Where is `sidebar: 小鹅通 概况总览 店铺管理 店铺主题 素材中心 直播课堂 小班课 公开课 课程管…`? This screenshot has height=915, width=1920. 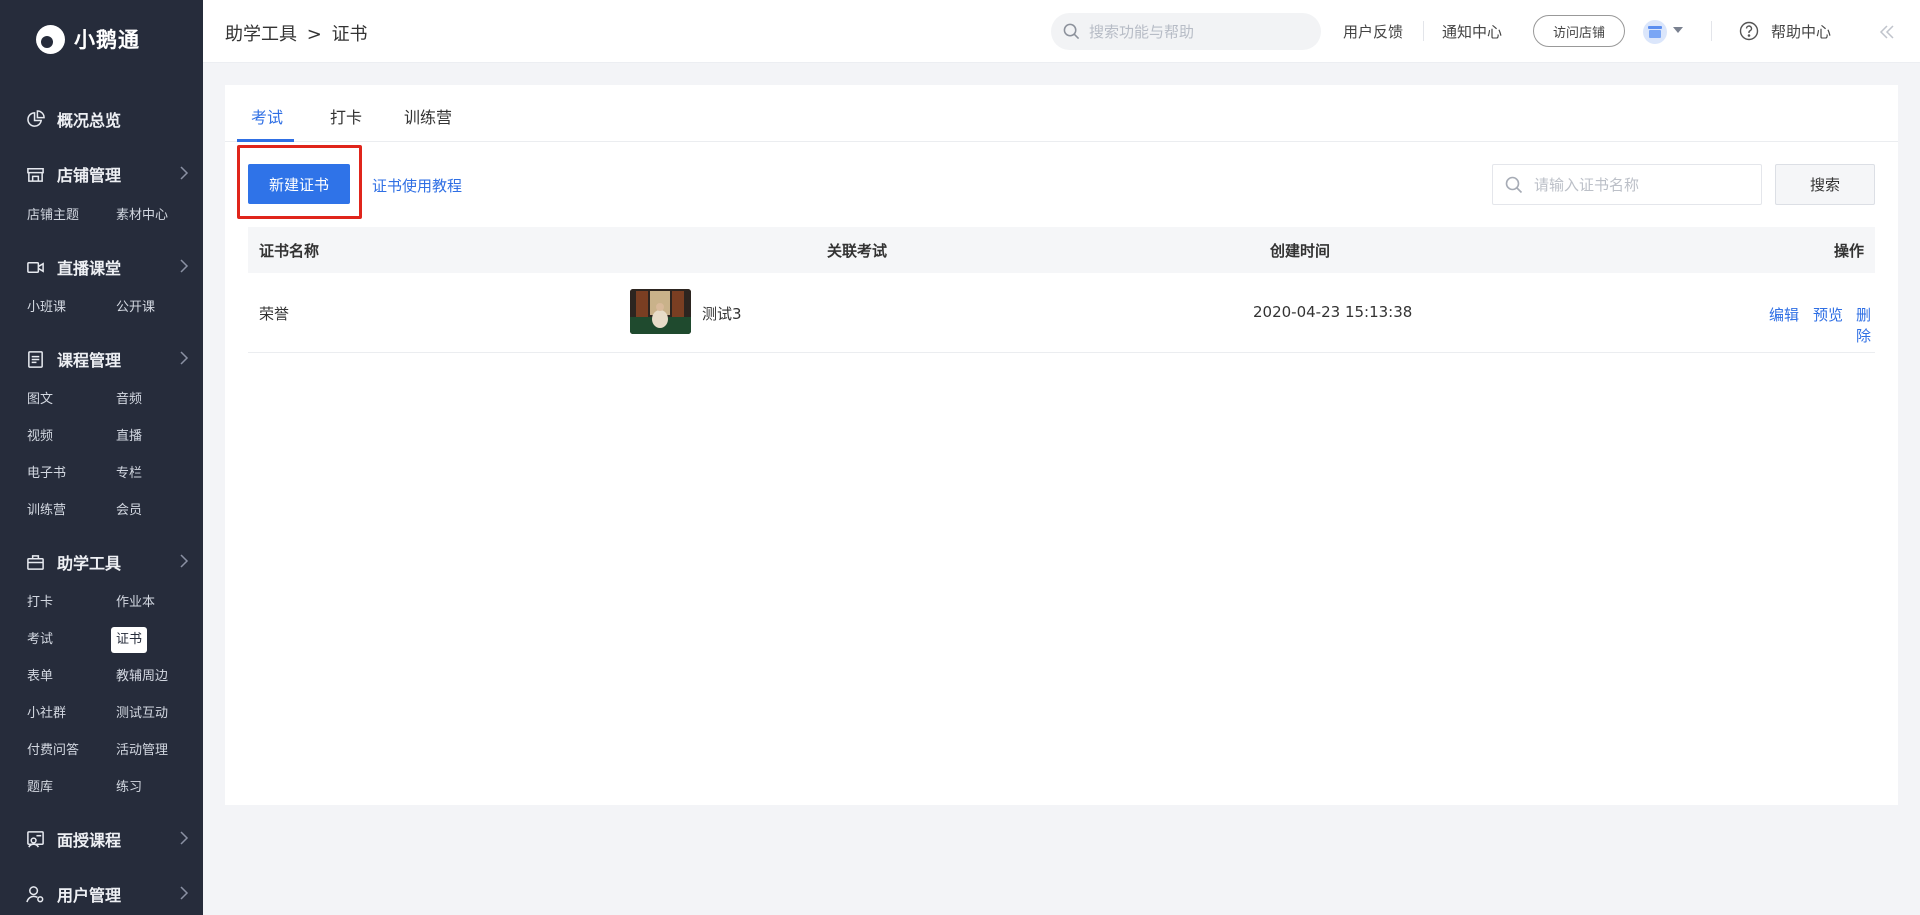
sidebar: 小鹅通 概况总览 店铺管理 店铺主题 素材中心 直播课堂 小班课 公开课 课程管… is located at coordinates (101, 457).